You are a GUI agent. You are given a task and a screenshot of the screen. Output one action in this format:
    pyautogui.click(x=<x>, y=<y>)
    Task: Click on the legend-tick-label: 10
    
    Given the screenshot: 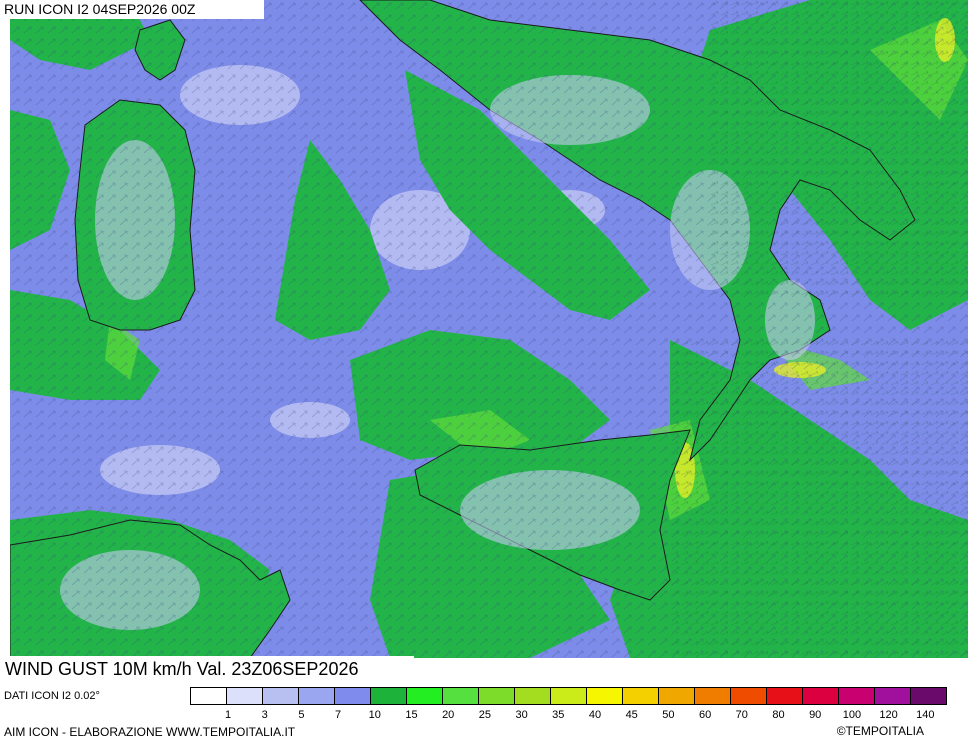 What is the action you would take?
    pyautogui.click(x=374, y=715)
    